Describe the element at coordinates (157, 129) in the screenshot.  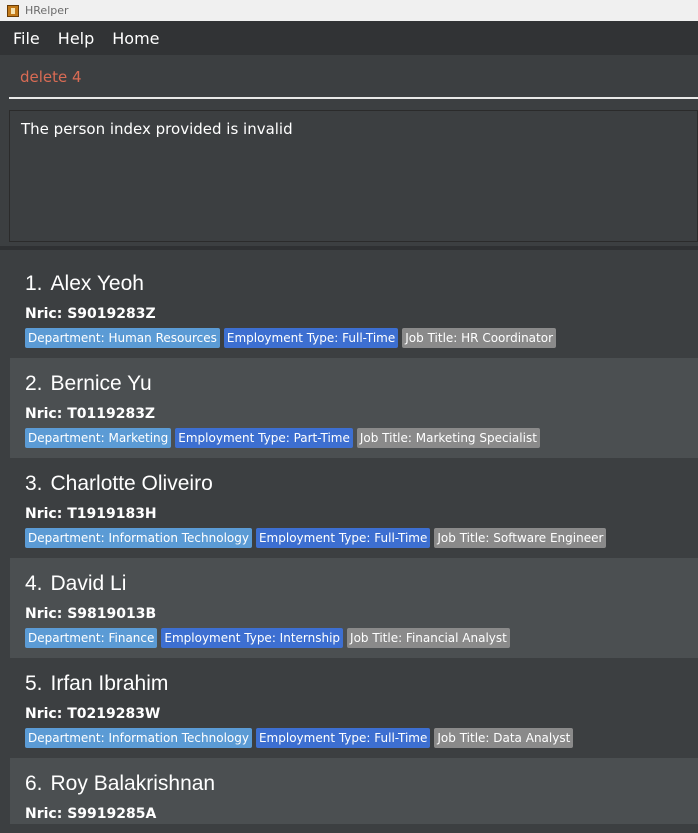
I see `result-message: The person index provided is invalid` at that location.